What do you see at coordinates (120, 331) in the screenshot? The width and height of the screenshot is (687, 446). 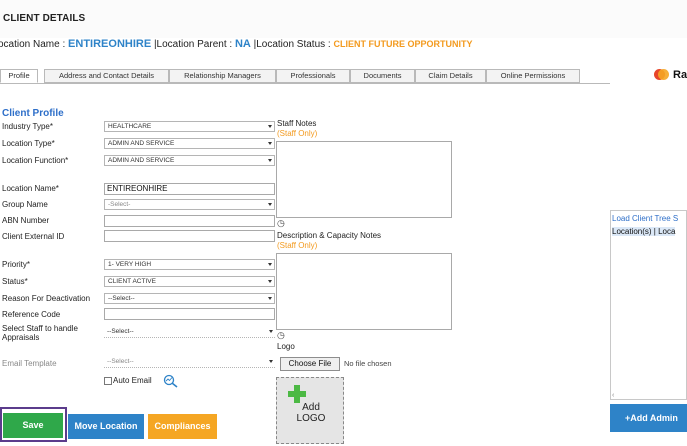 I see `staff-appraisals-value: --Select--` at bounding box center [120, 331].